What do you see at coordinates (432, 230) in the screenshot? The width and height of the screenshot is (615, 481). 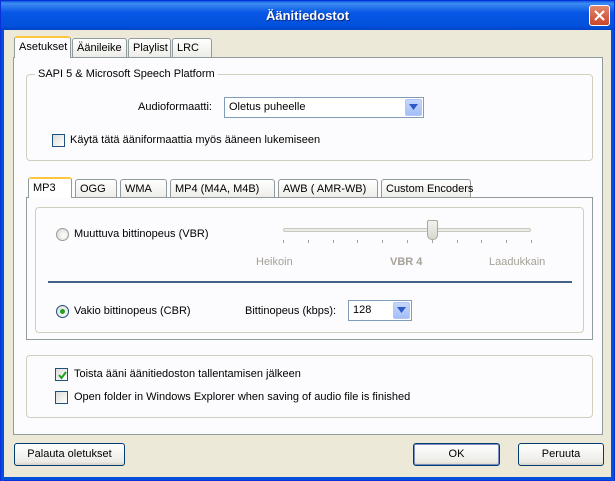 I see `vbr-slider-thumb` at bounding box center [432, 230].